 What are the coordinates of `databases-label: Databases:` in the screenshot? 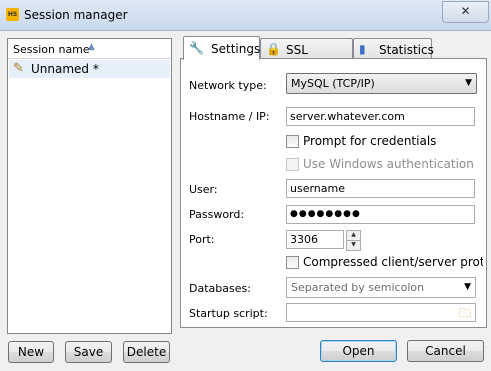 It's located at (220, 288).